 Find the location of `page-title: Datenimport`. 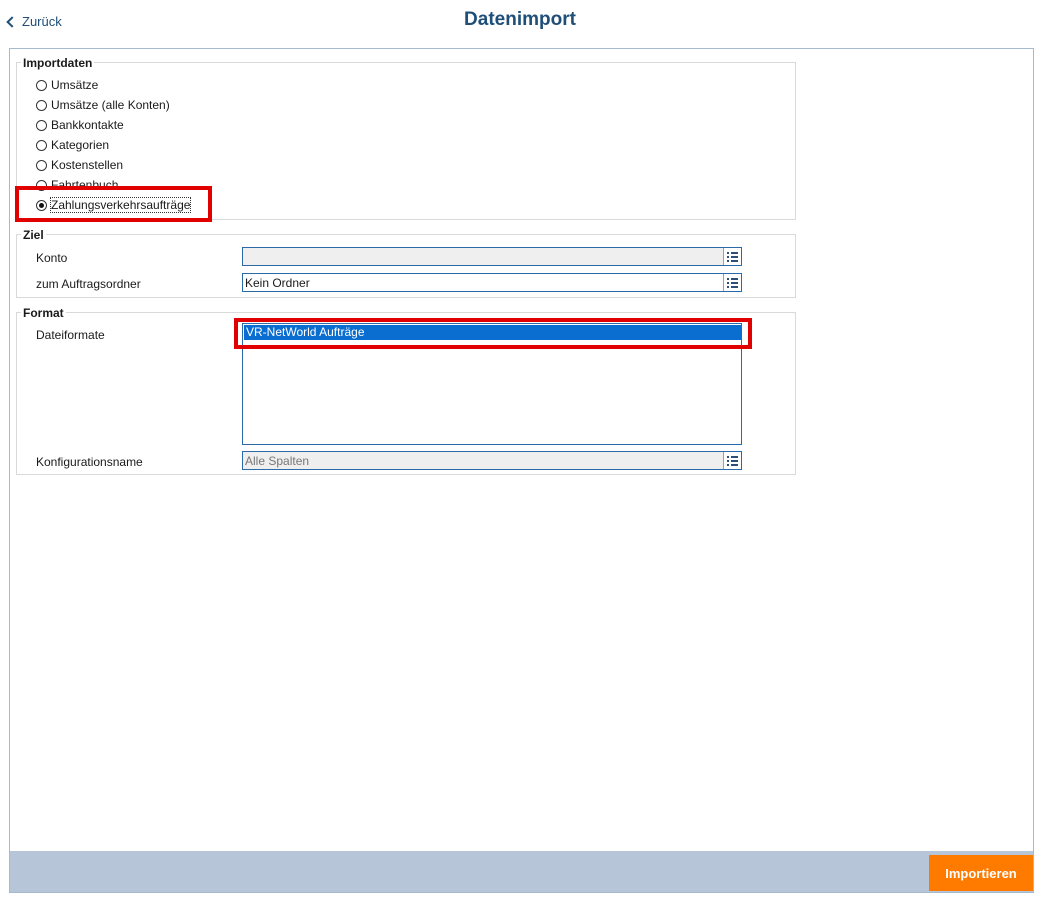

page-title: Datenimport is located at coordinates (520, 19).